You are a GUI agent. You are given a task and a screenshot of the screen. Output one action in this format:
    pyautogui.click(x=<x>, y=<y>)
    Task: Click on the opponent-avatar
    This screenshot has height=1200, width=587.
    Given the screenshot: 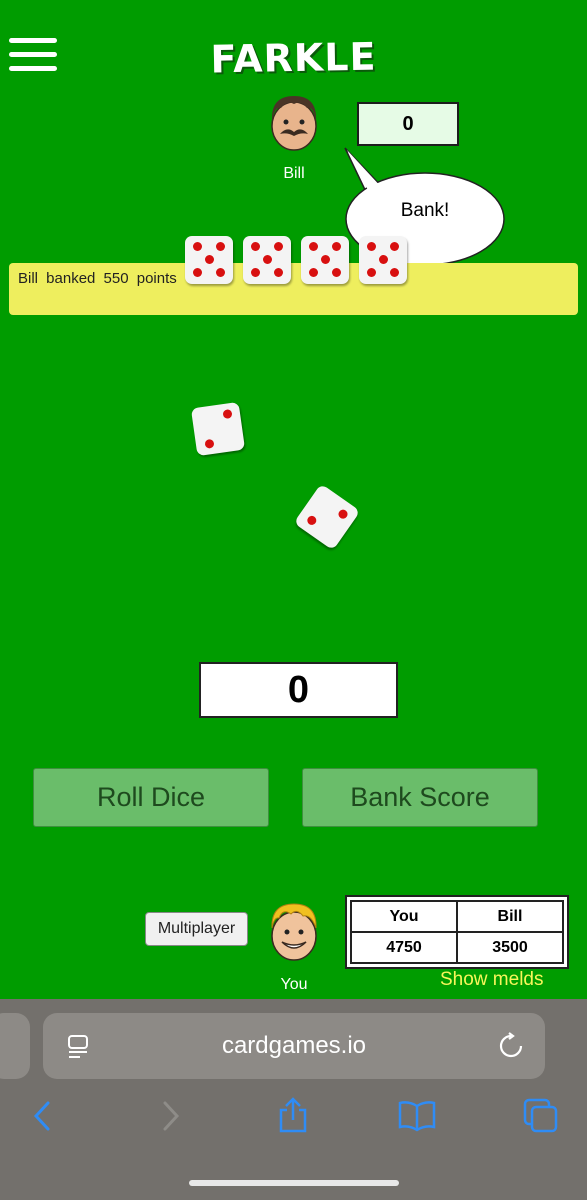 What is the action you would take?
    pyautogui.click(x=294, y=123)
    